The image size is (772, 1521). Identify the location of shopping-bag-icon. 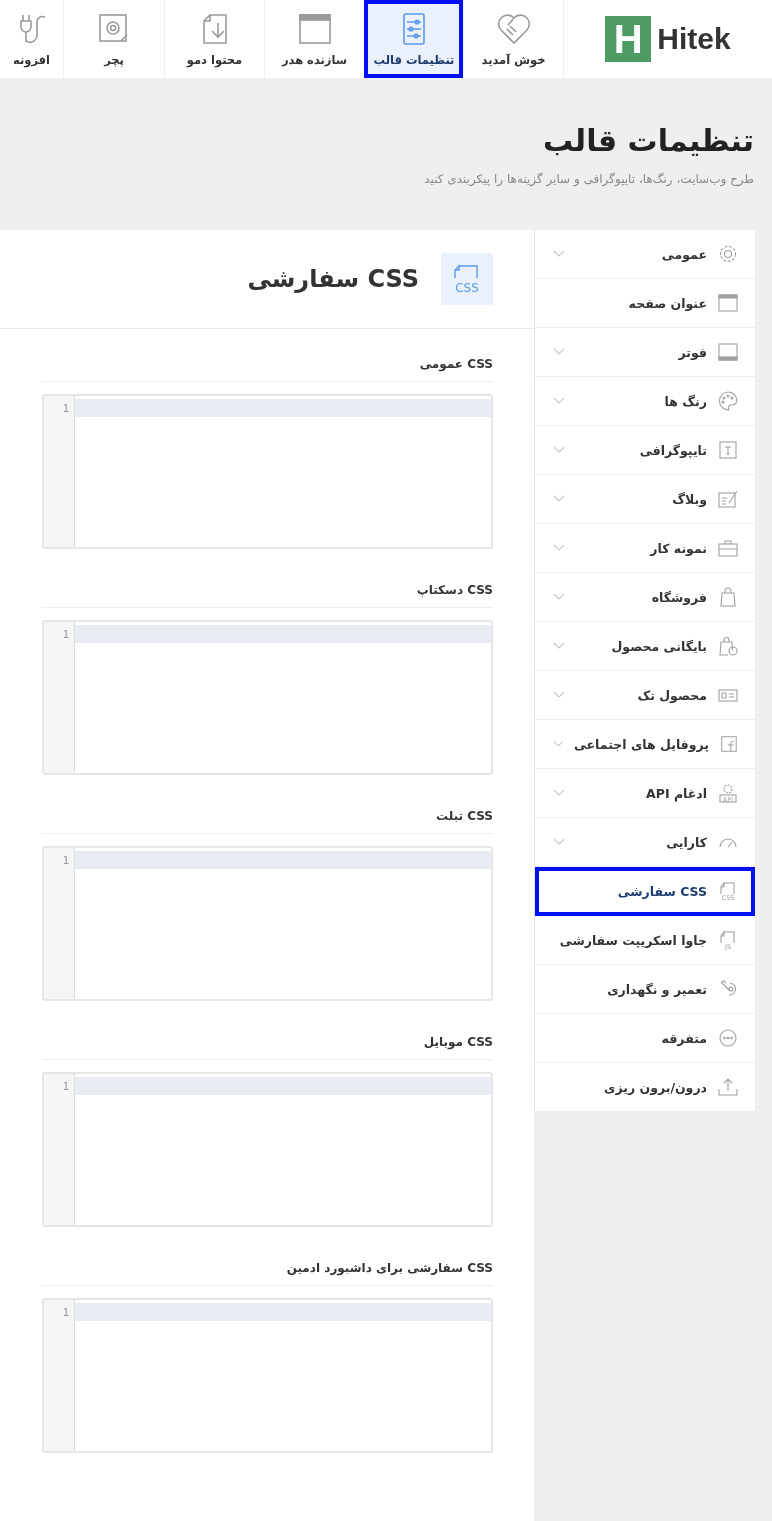
(728, 597).